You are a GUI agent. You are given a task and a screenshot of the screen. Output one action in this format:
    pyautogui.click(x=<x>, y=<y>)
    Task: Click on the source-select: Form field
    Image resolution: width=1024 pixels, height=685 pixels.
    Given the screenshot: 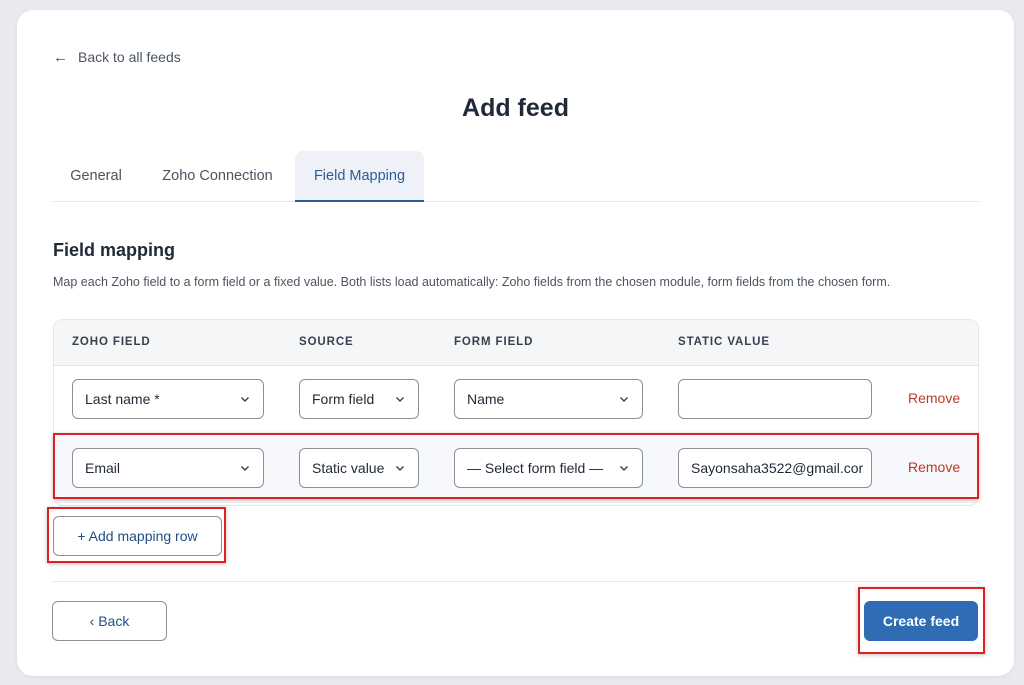 What is the action you would take?
    pyautogui.click(x=359, y=399)
    